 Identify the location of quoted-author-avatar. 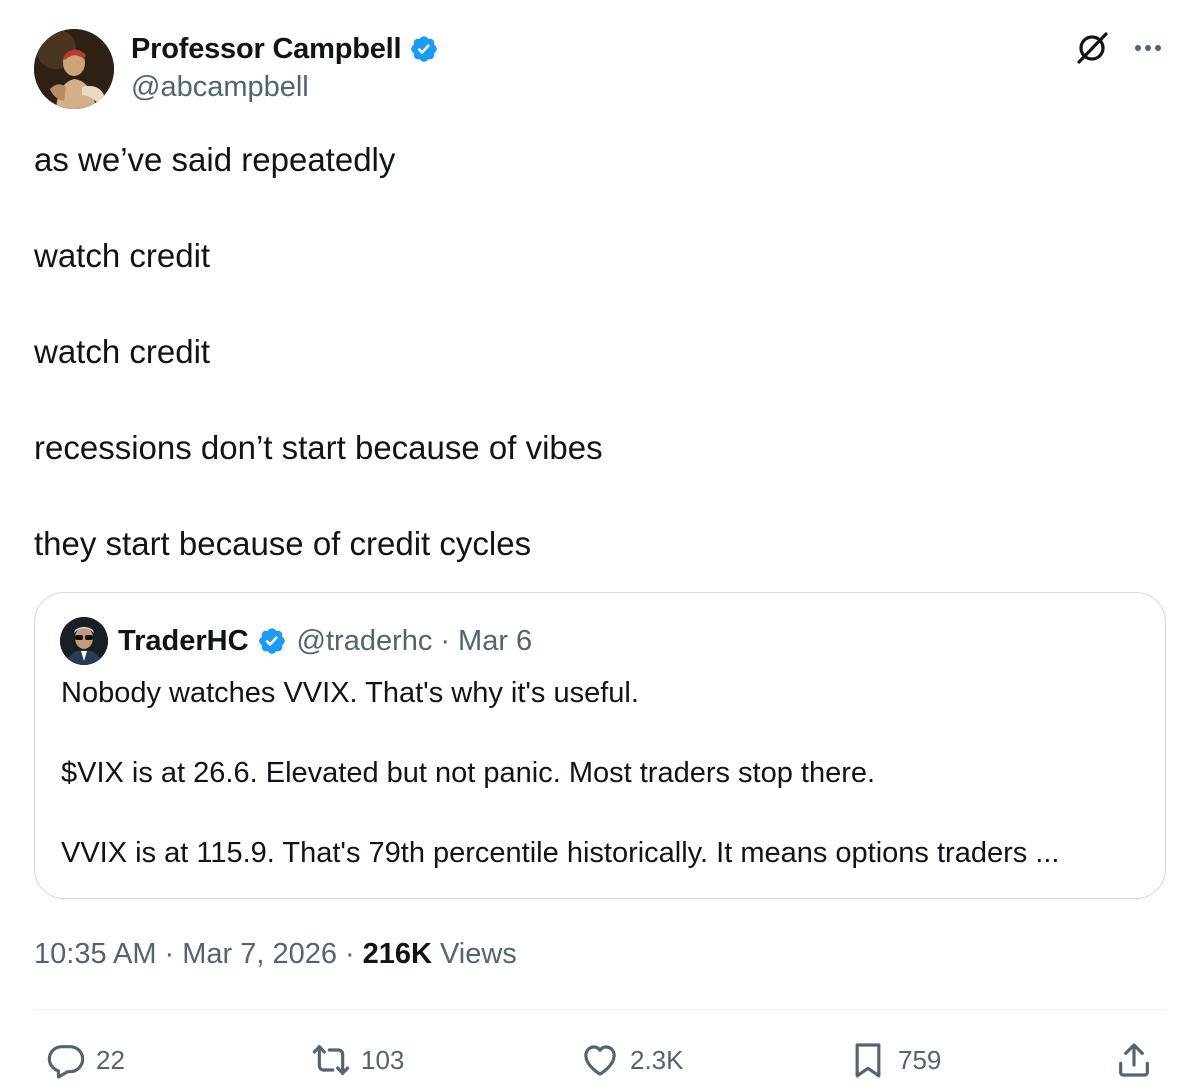
(84, 641).